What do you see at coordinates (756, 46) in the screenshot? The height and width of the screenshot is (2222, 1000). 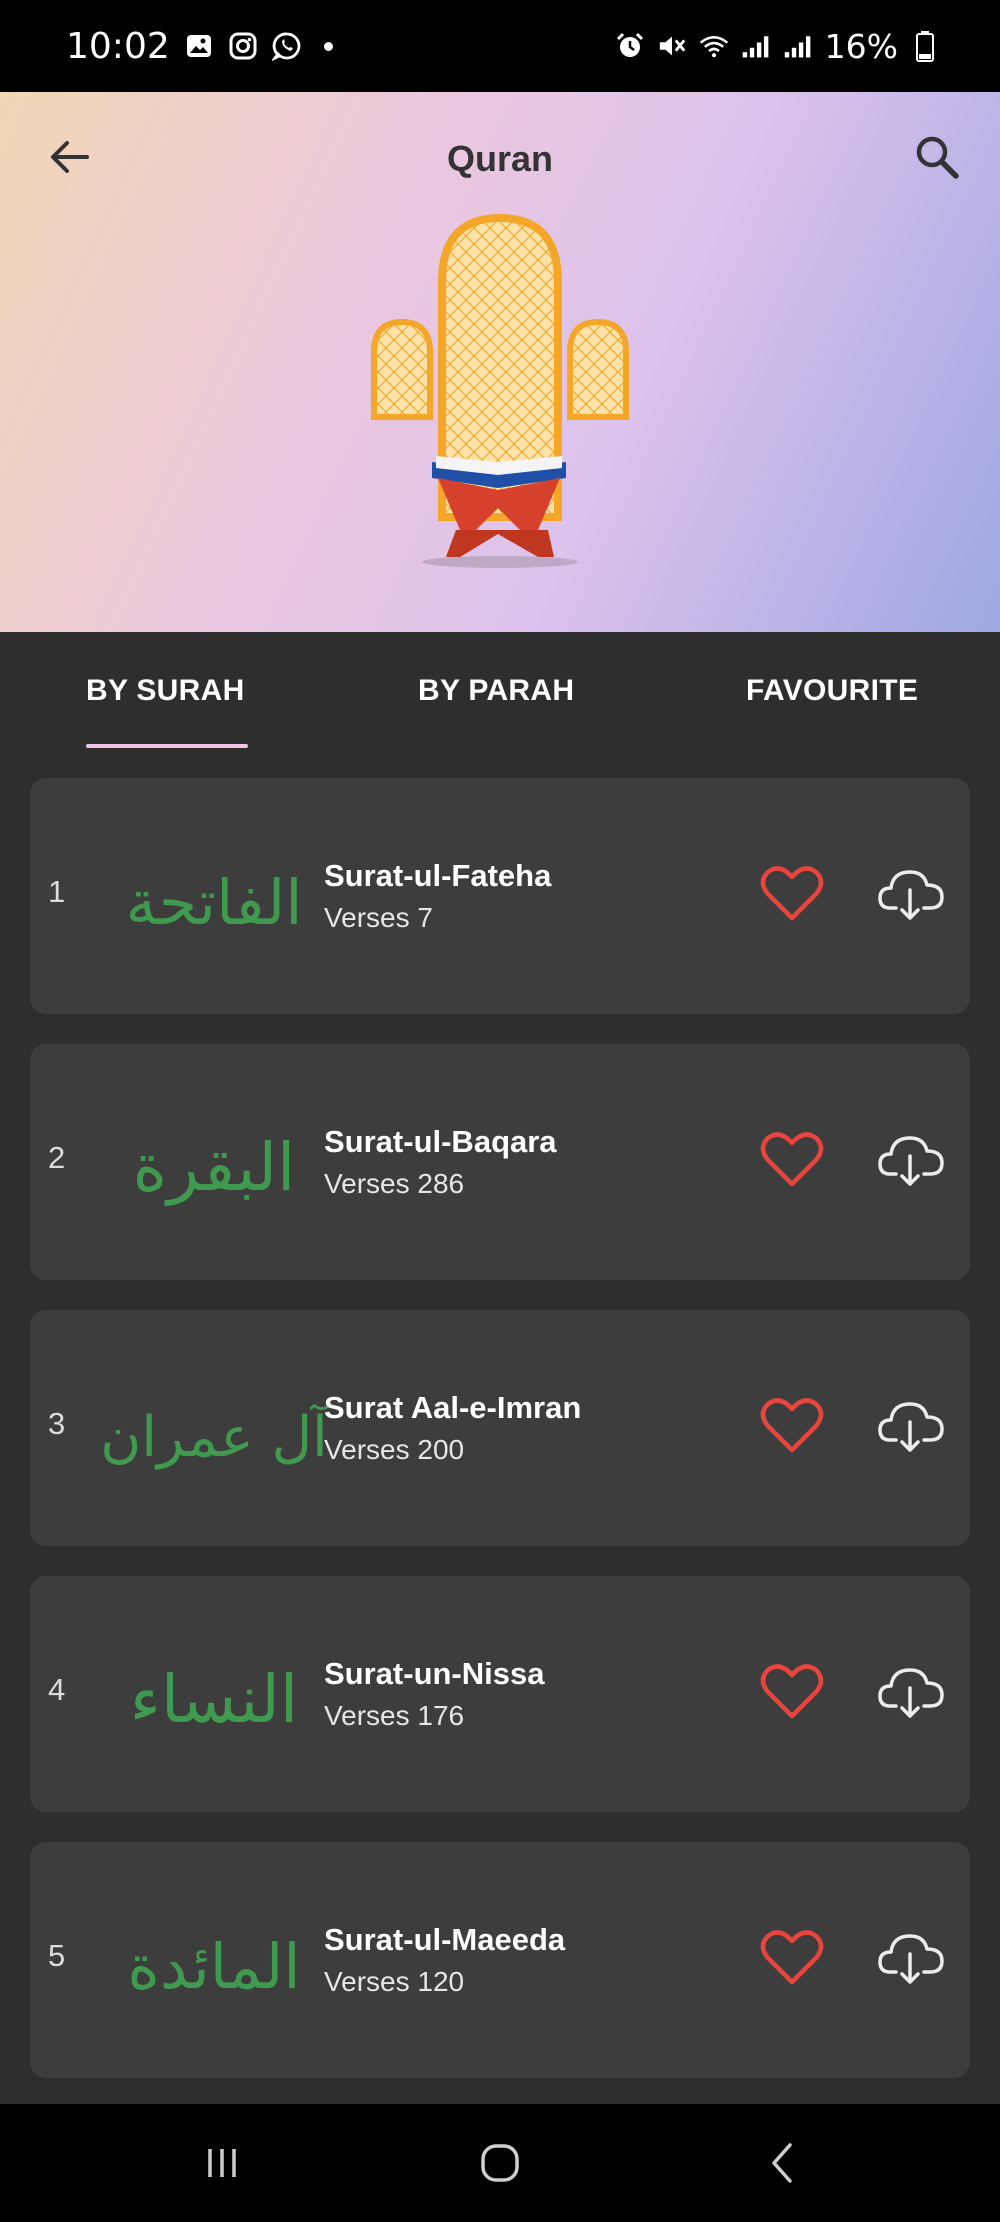 I see `signal-icon` at bounding box center [756, 46].